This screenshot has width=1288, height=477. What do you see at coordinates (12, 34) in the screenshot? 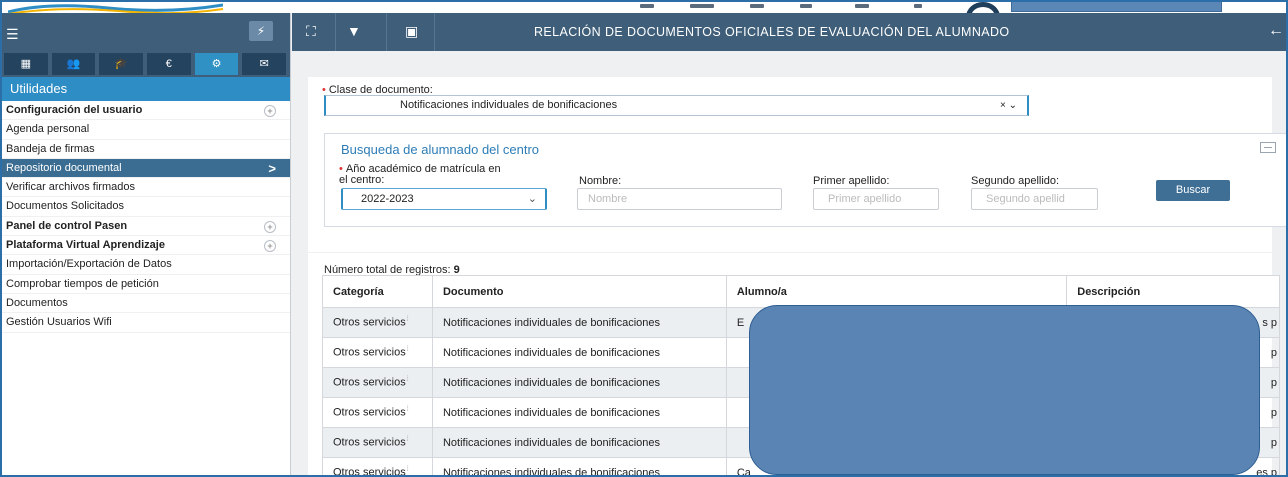
I see `menu-icon: ☰` at bounding box center [12, 34].